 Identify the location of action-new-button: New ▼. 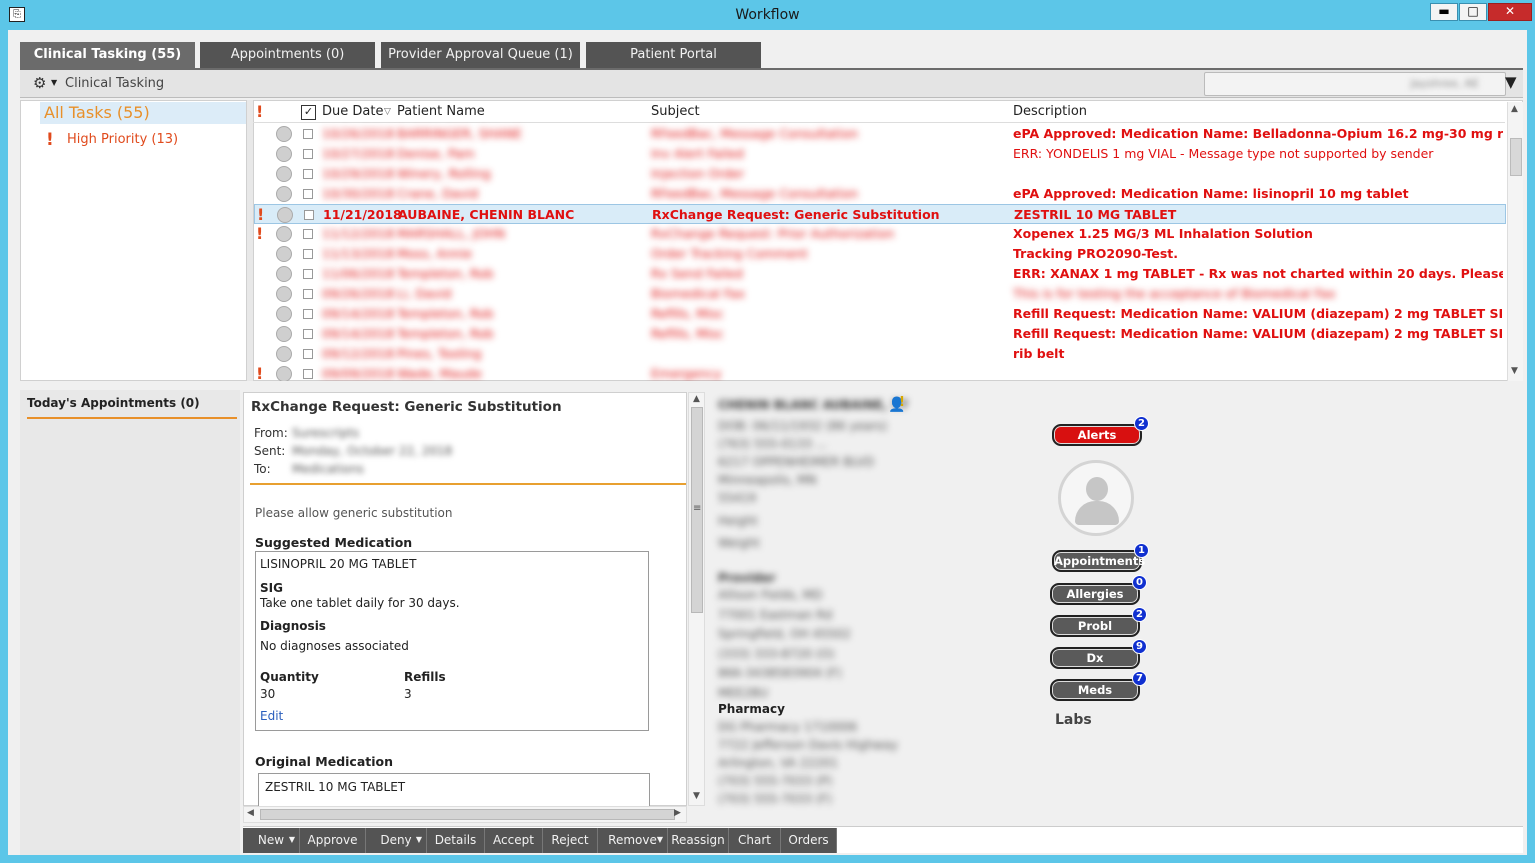
(271, 840).